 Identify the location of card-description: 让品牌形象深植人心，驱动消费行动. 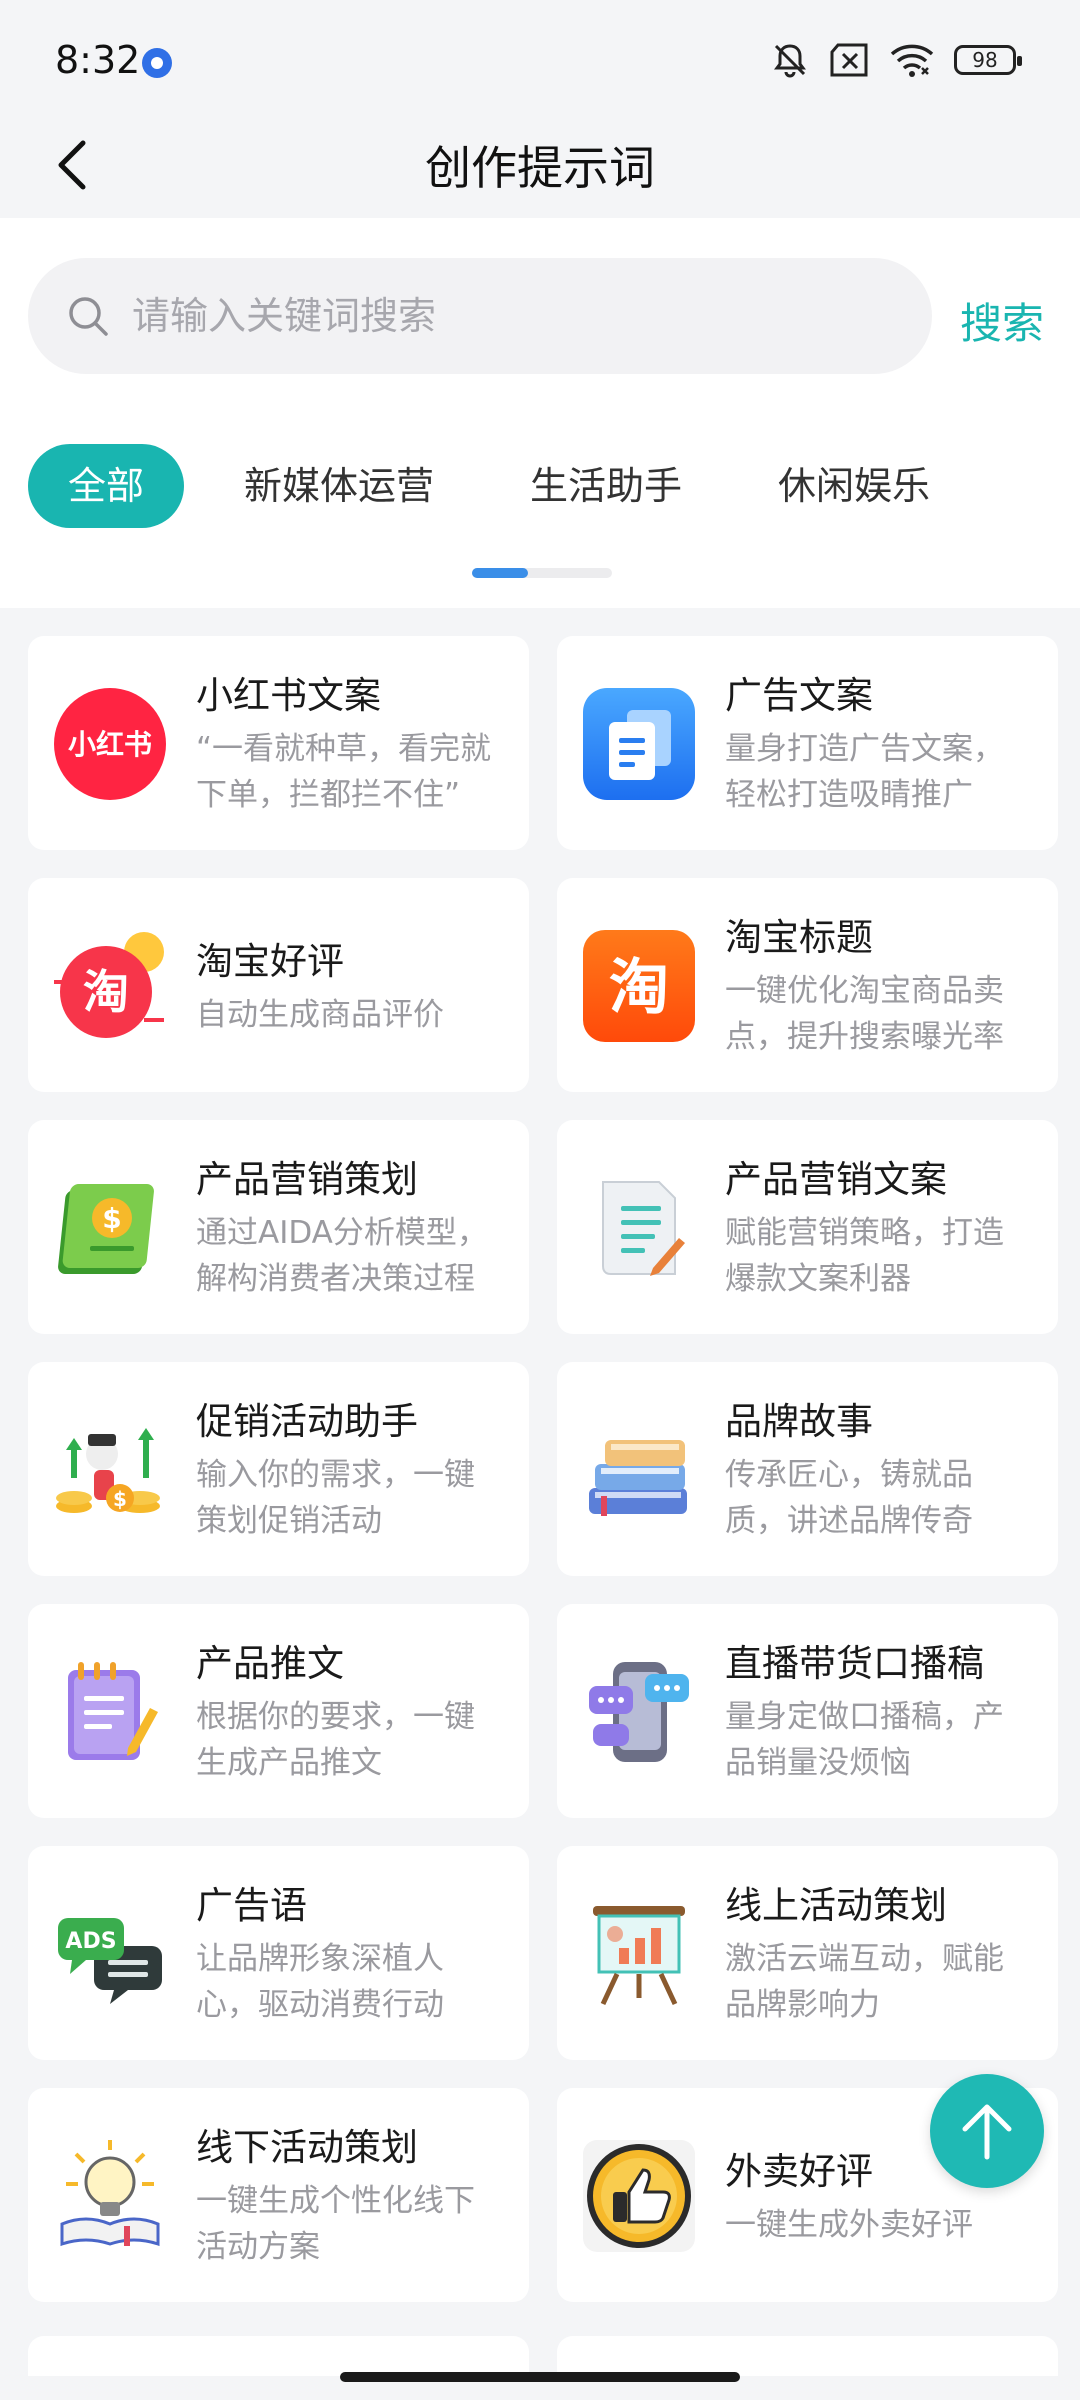
(320, 1982).